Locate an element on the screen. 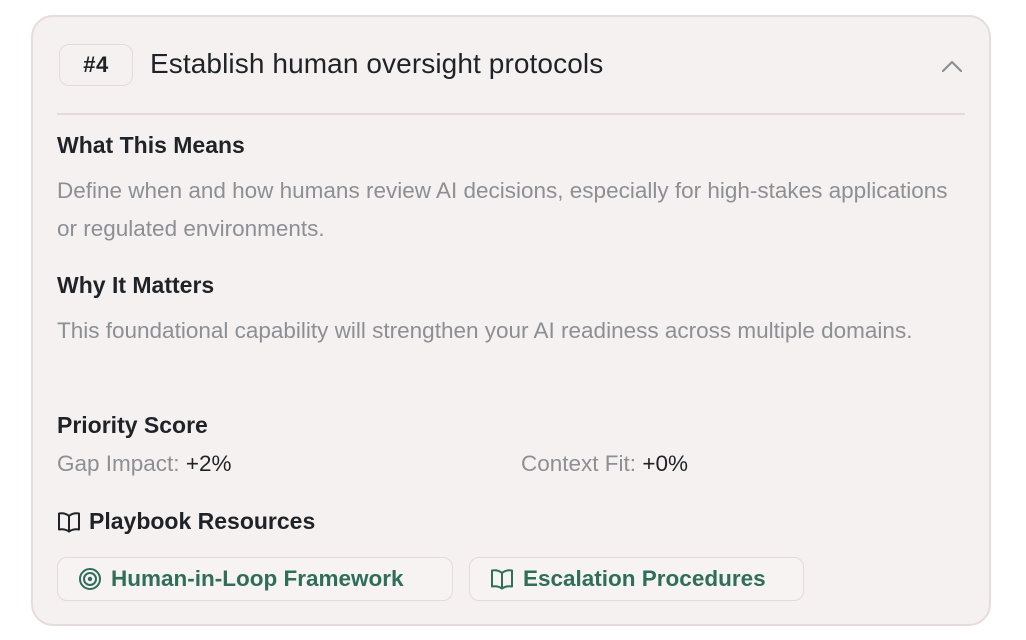 This screenshot has width=1026, height=640. resource-human-in-loop-framework: Human-in-Loop Framework is located at coordinates (255, 579).